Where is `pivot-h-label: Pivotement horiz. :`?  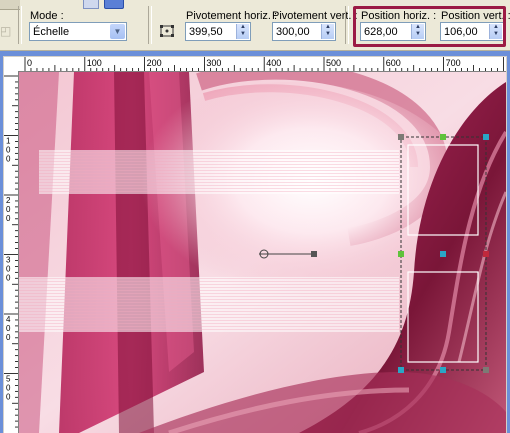 pivot-h-label: Pivotement horiz. : is located at coordinates (232, 16).